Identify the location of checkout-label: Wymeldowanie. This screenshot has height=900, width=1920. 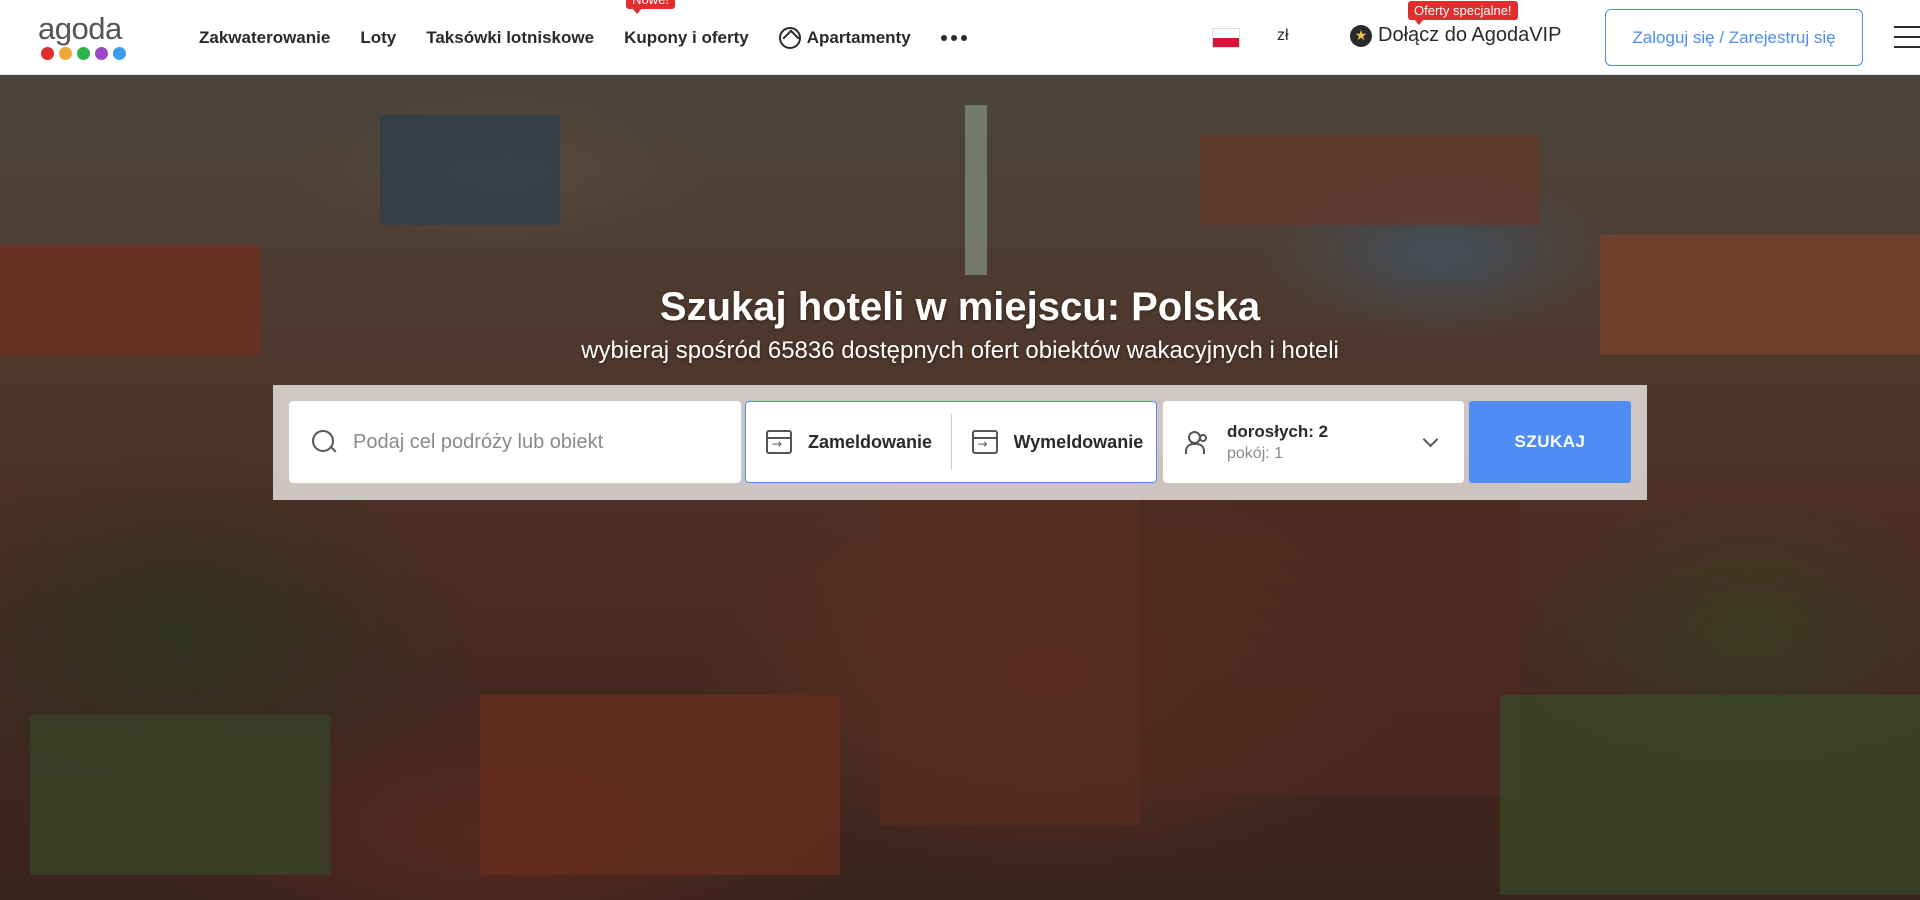
(1078, 441).